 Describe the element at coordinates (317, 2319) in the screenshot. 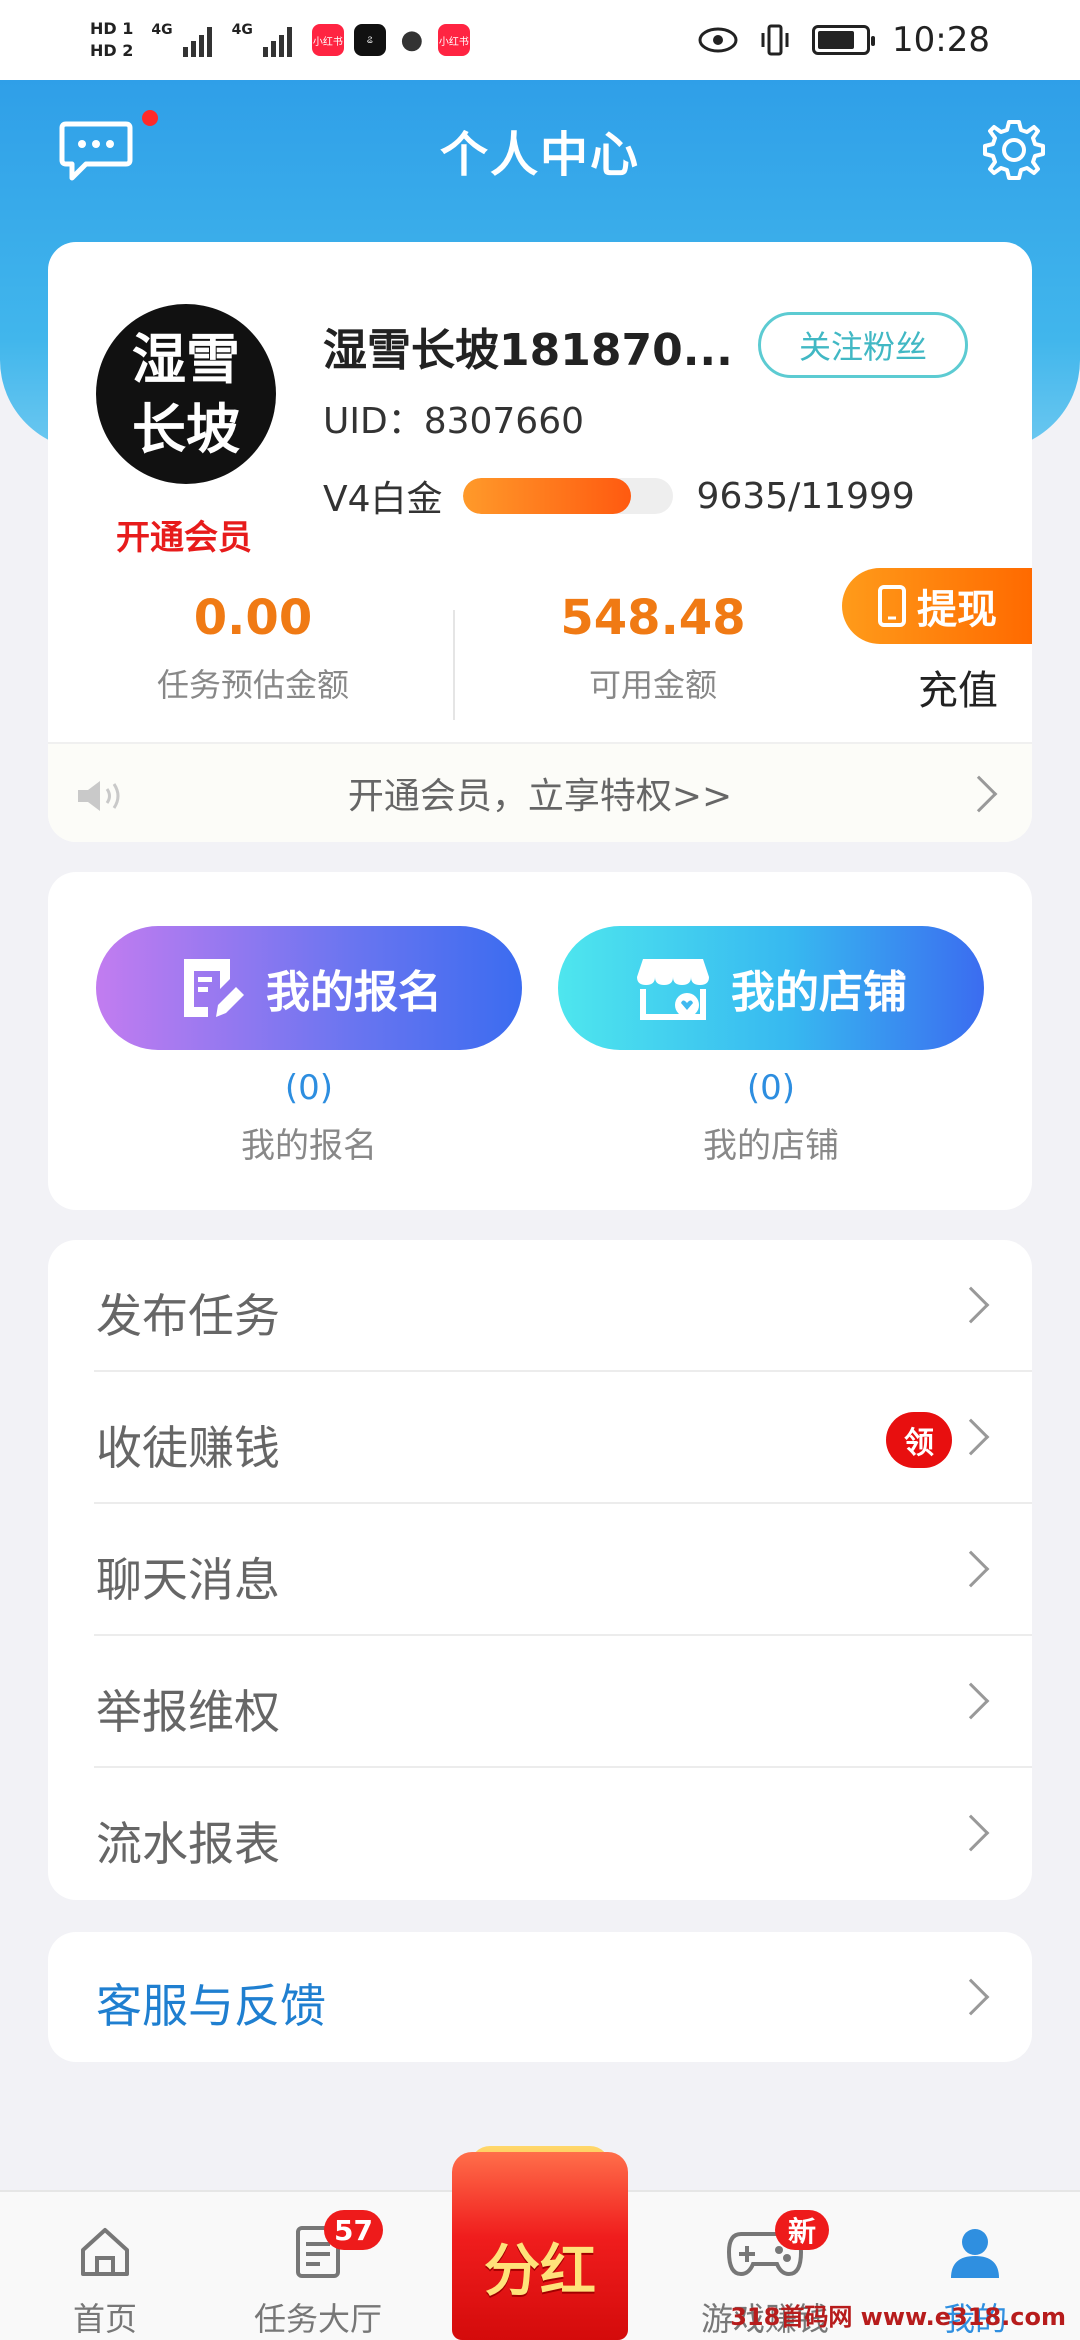

I see `nav-task-hall-label: 任务大厅` at that location.